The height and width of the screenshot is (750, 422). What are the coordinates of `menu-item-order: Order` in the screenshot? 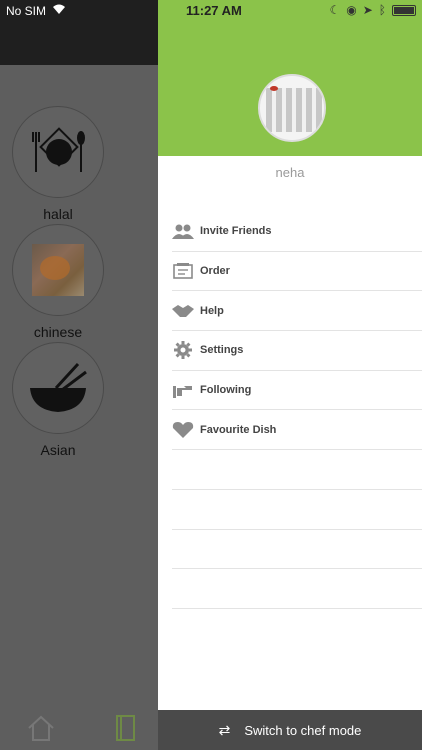 It's located at (297, 272).